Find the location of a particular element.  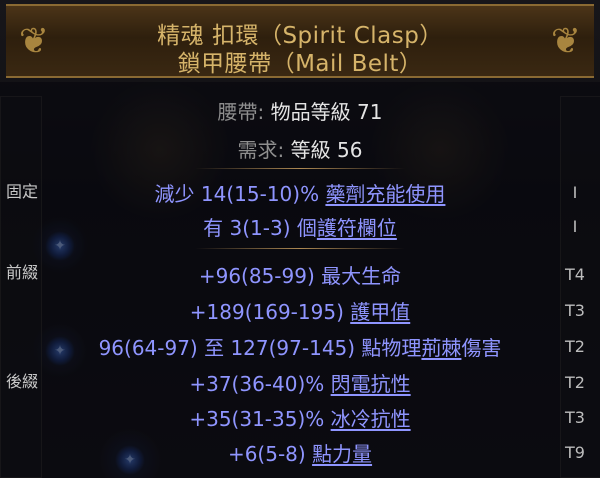

mod-text: 有 3(1-3) 個 is located at coordinates (260, 228).